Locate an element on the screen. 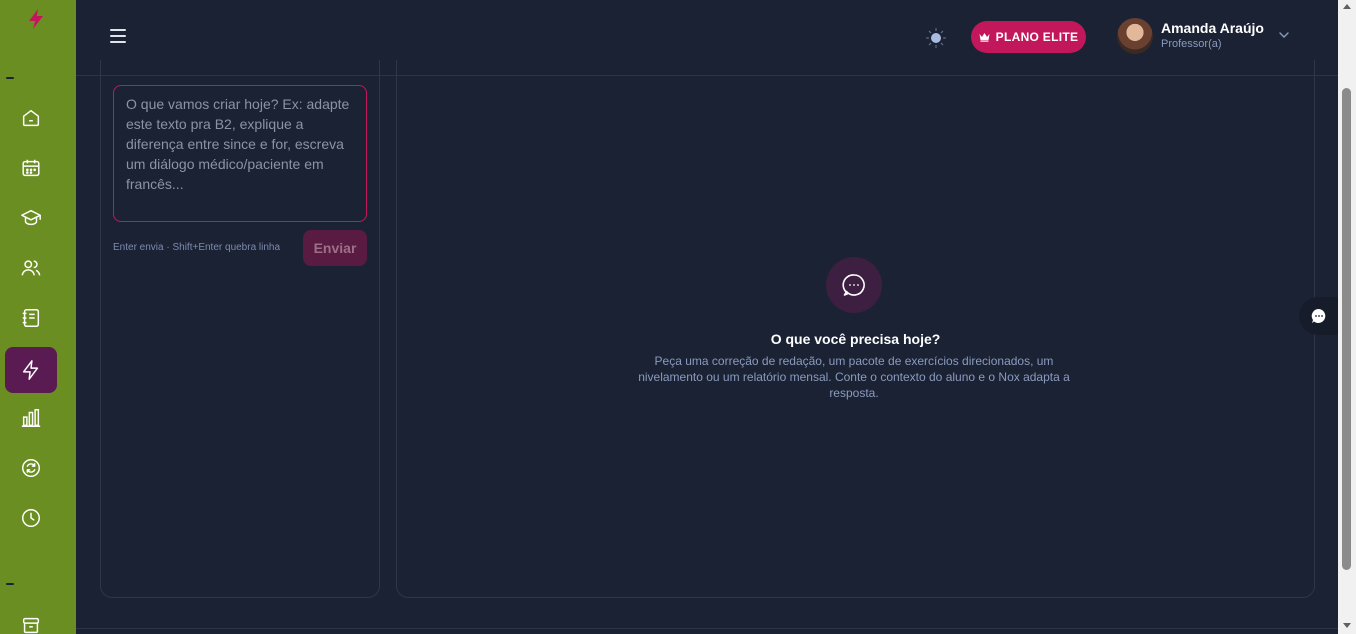 This screenshot has width=1356, height=634. sidebar-item-students is located at coordinates (31, 268).